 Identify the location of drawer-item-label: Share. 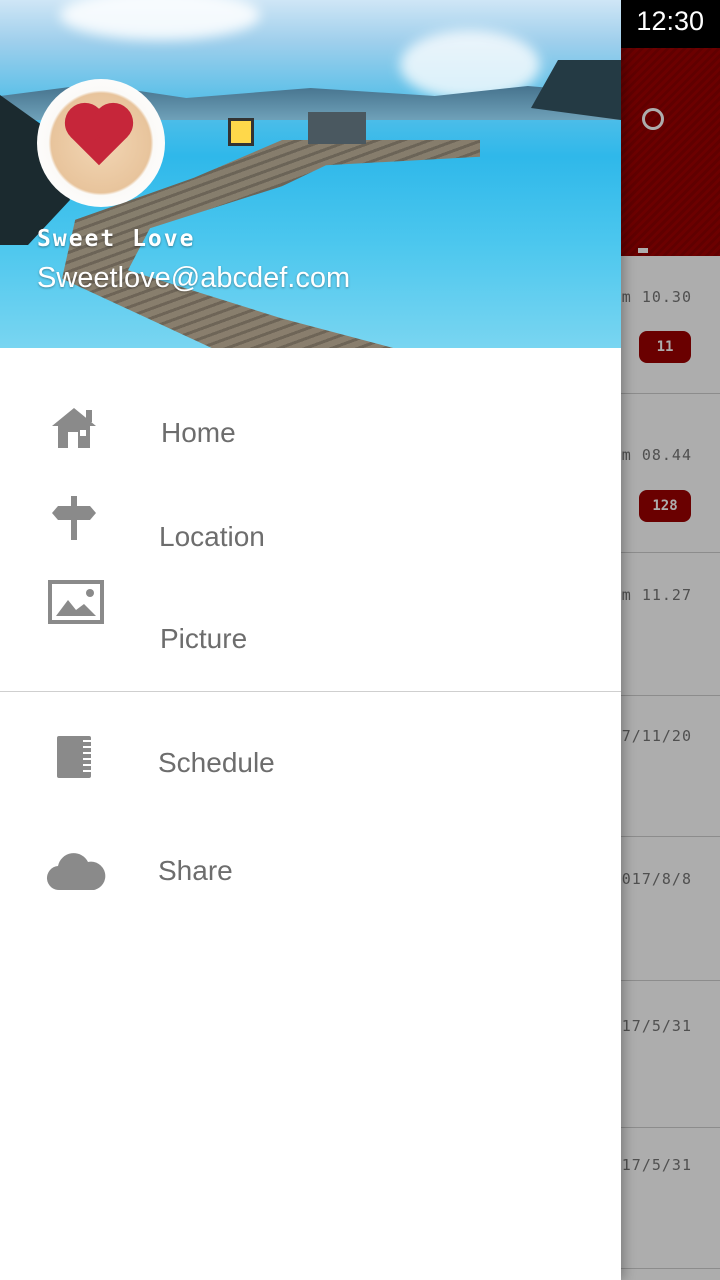
(195, 870).